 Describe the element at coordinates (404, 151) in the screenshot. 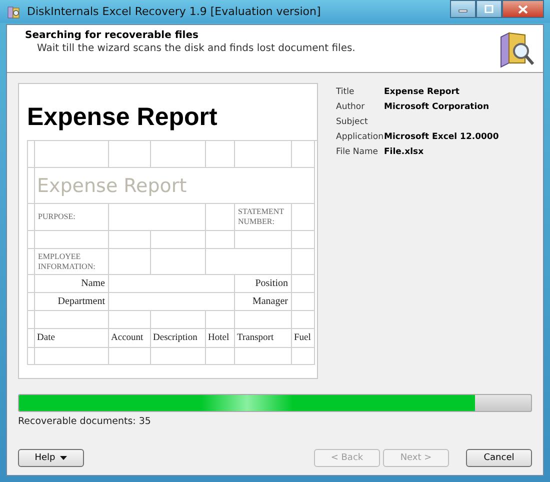

I see `property-value: File.xlsx` at that location.